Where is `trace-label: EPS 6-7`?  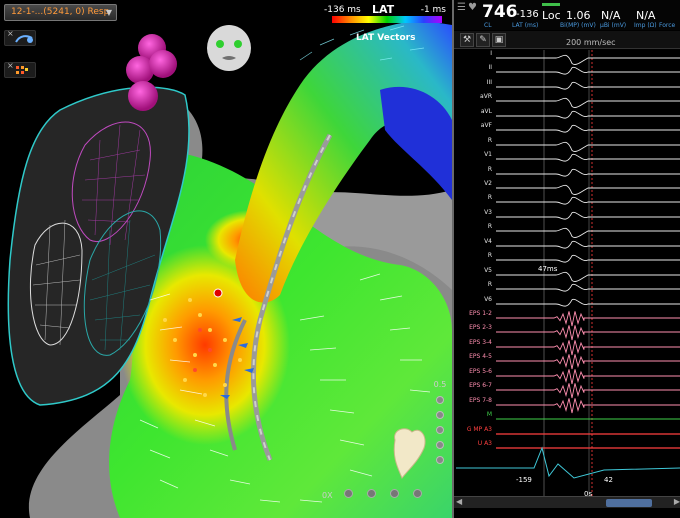
trace-label: EPS 6-7 is located at coordinates (480, 385).